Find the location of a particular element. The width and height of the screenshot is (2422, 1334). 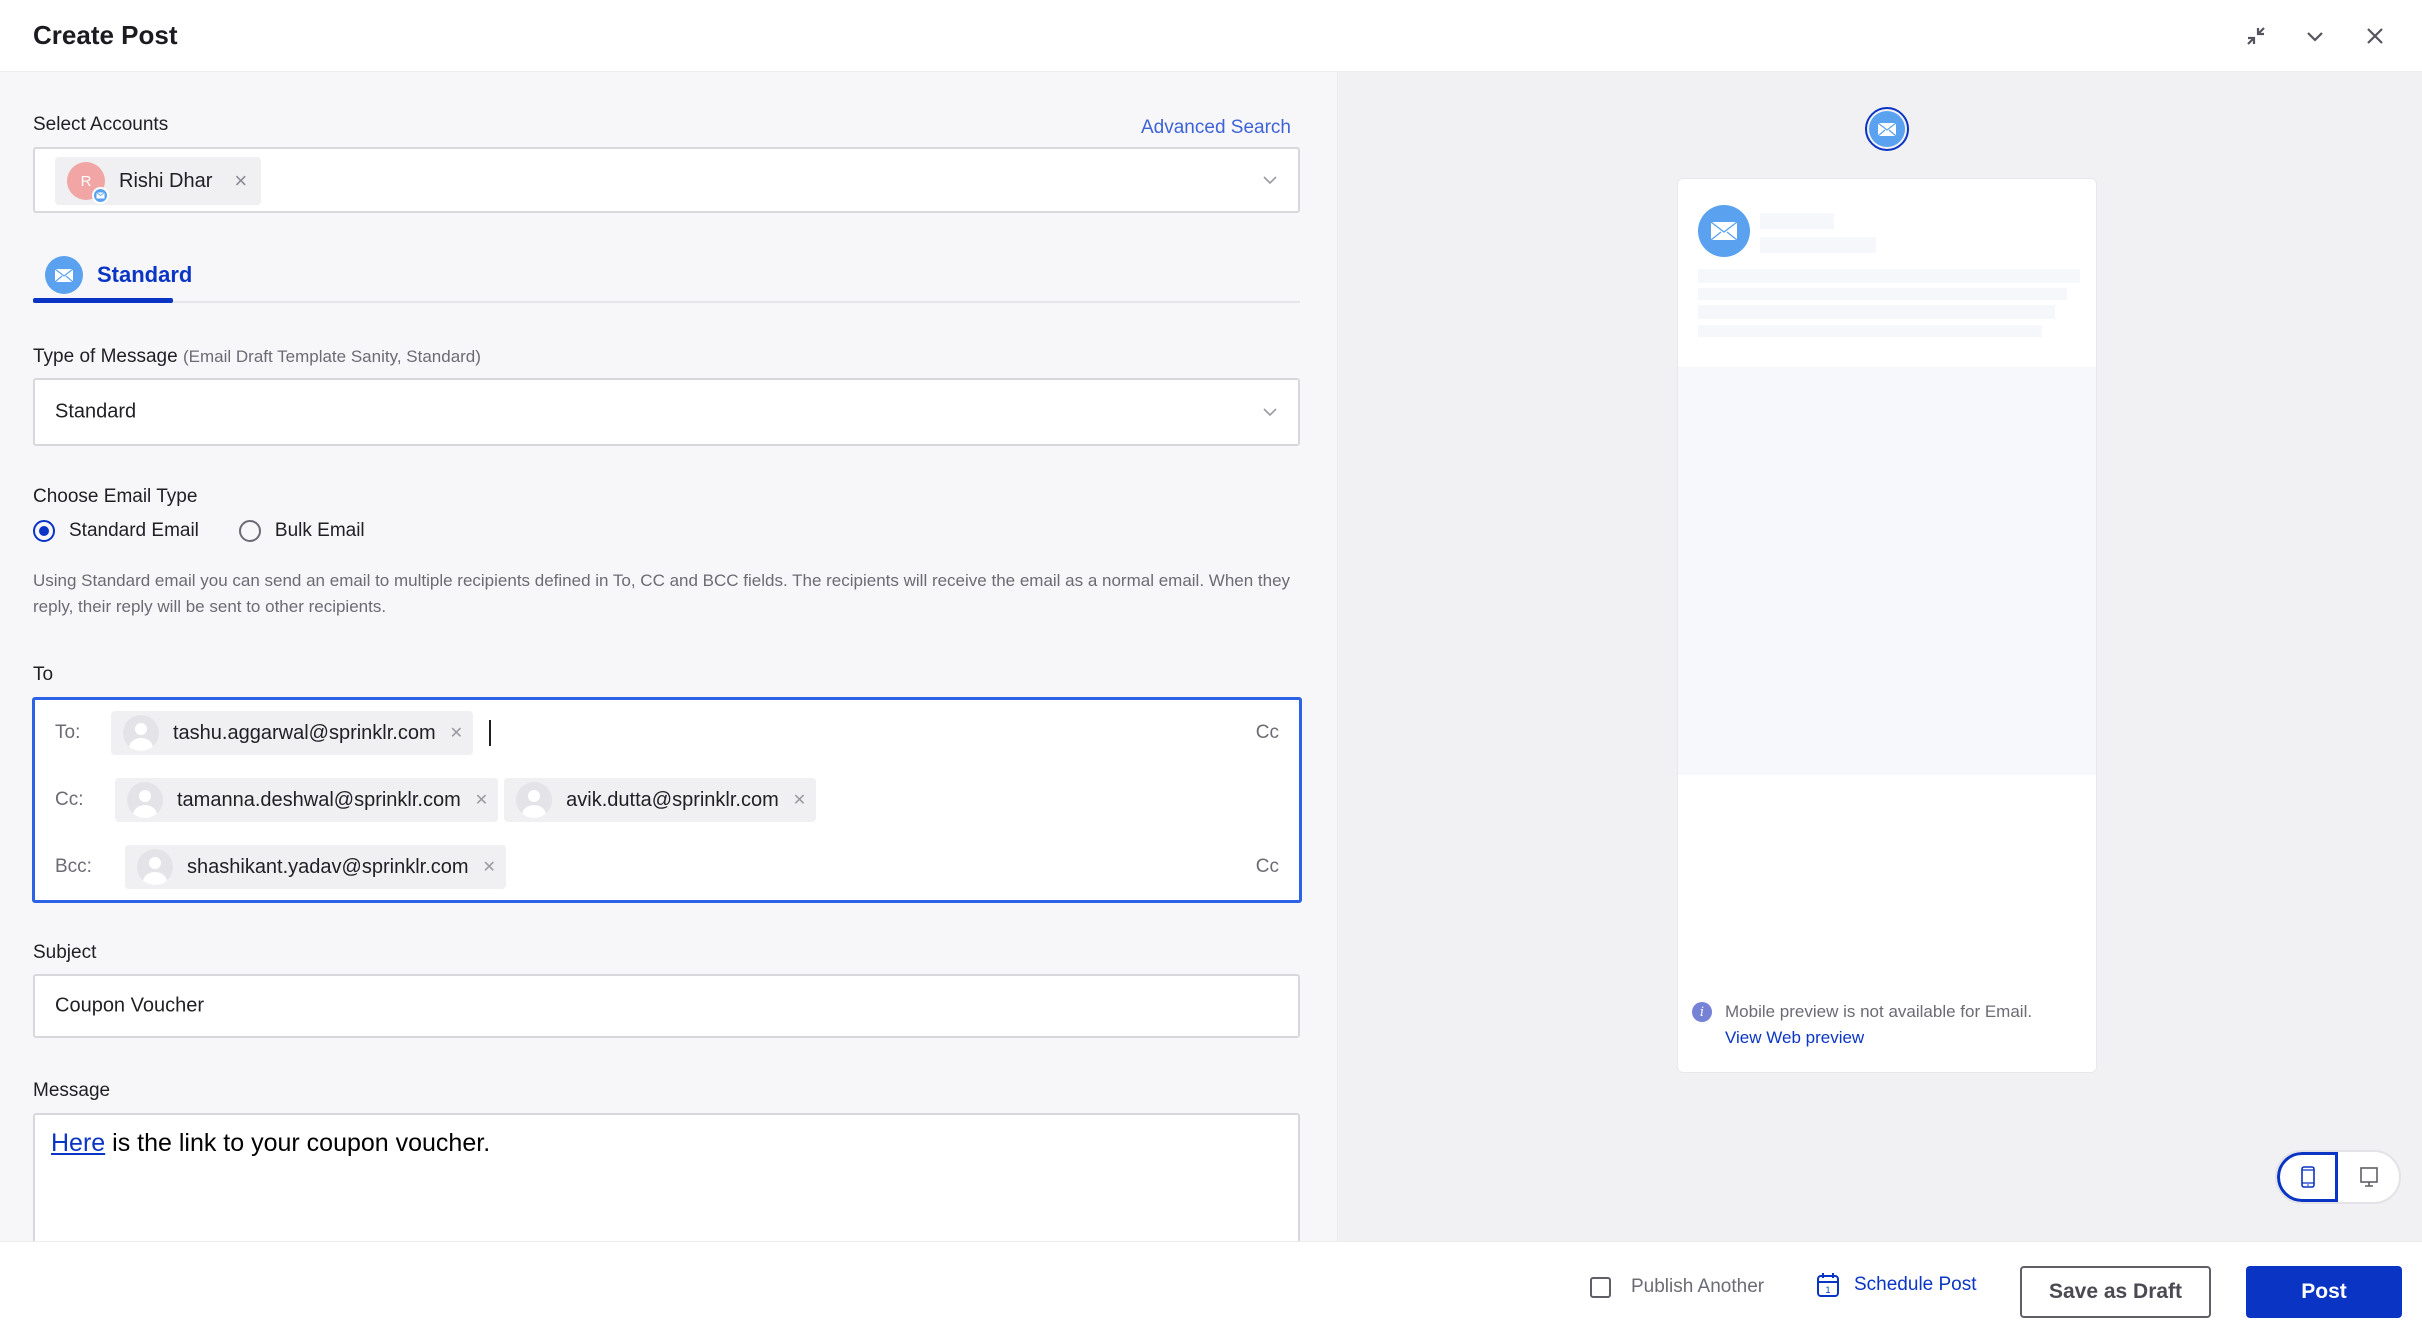

recipient-chip: shashikant.yadav@sprinklr.com ✕ is located at coordinates (315, 867).